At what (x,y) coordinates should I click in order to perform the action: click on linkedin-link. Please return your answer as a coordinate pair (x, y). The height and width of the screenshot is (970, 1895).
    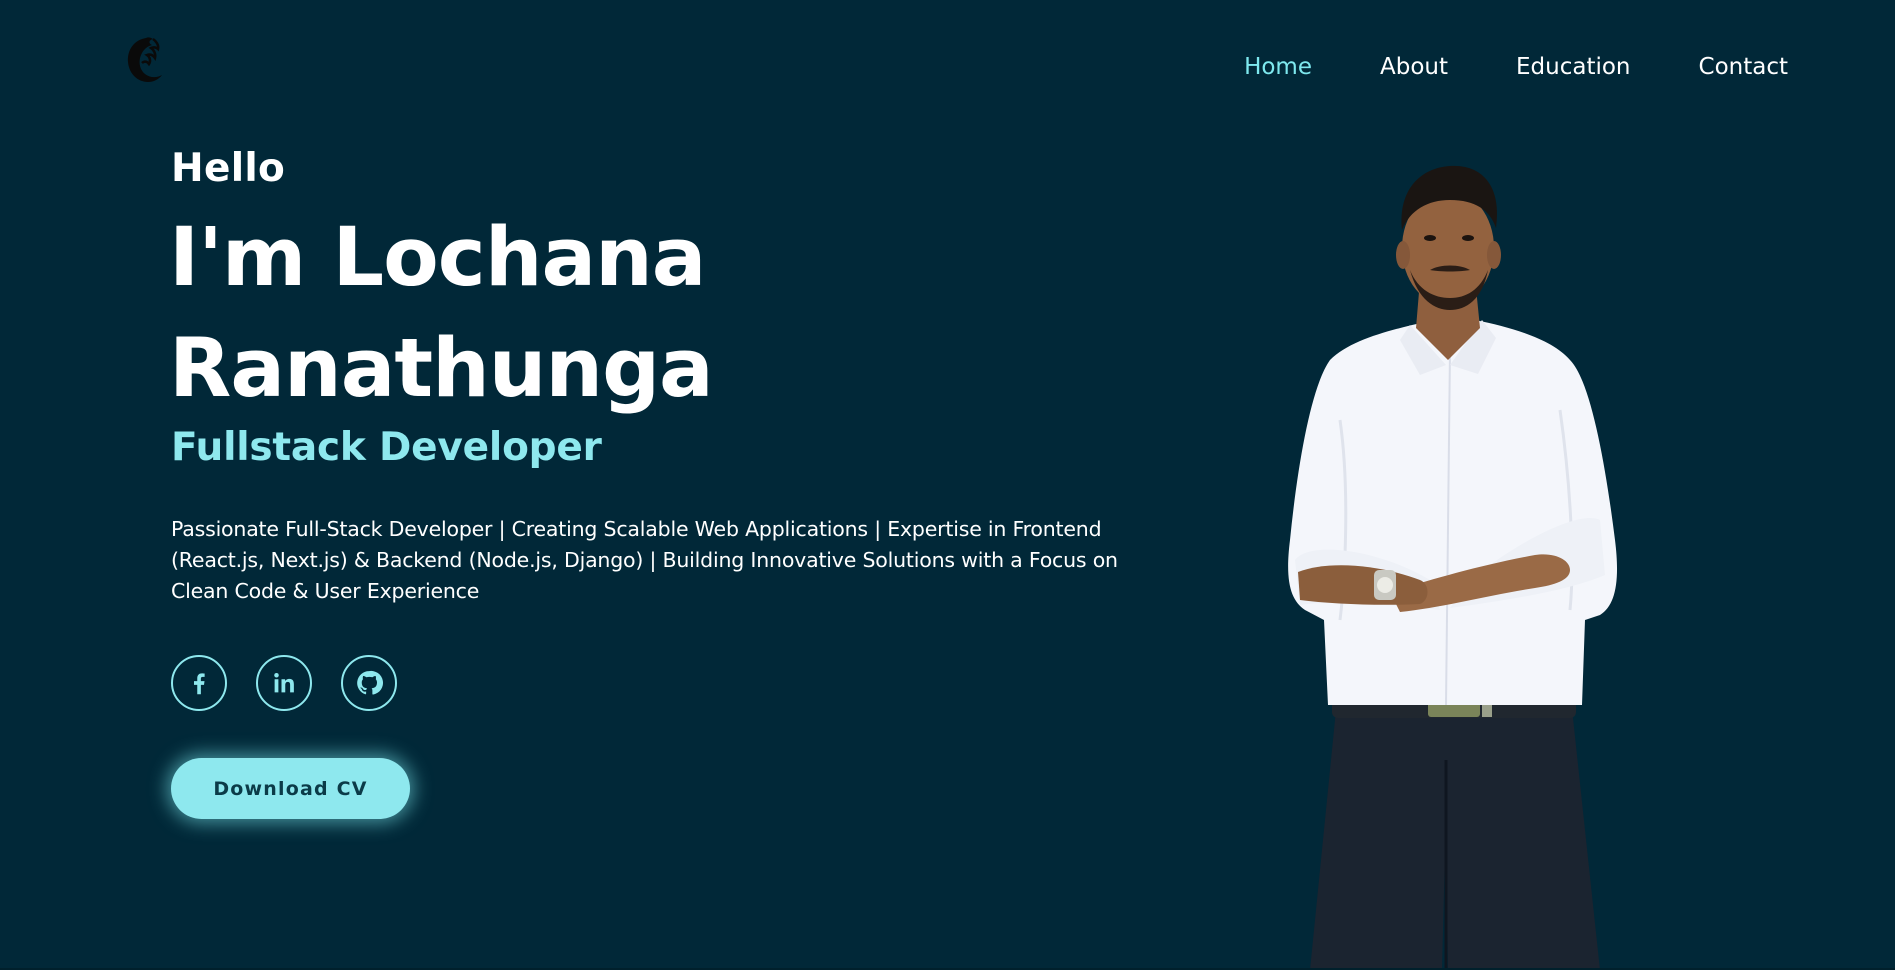
    Looking at the image, I should click on (284, 683).